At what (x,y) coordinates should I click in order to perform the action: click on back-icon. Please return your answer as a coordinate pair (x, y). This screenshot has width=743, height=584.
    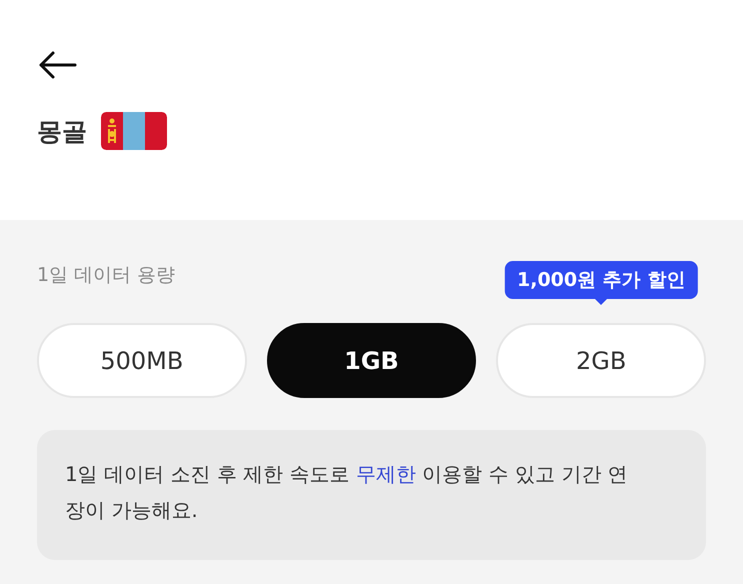
    Looking at the image, I should click on (57, 65).